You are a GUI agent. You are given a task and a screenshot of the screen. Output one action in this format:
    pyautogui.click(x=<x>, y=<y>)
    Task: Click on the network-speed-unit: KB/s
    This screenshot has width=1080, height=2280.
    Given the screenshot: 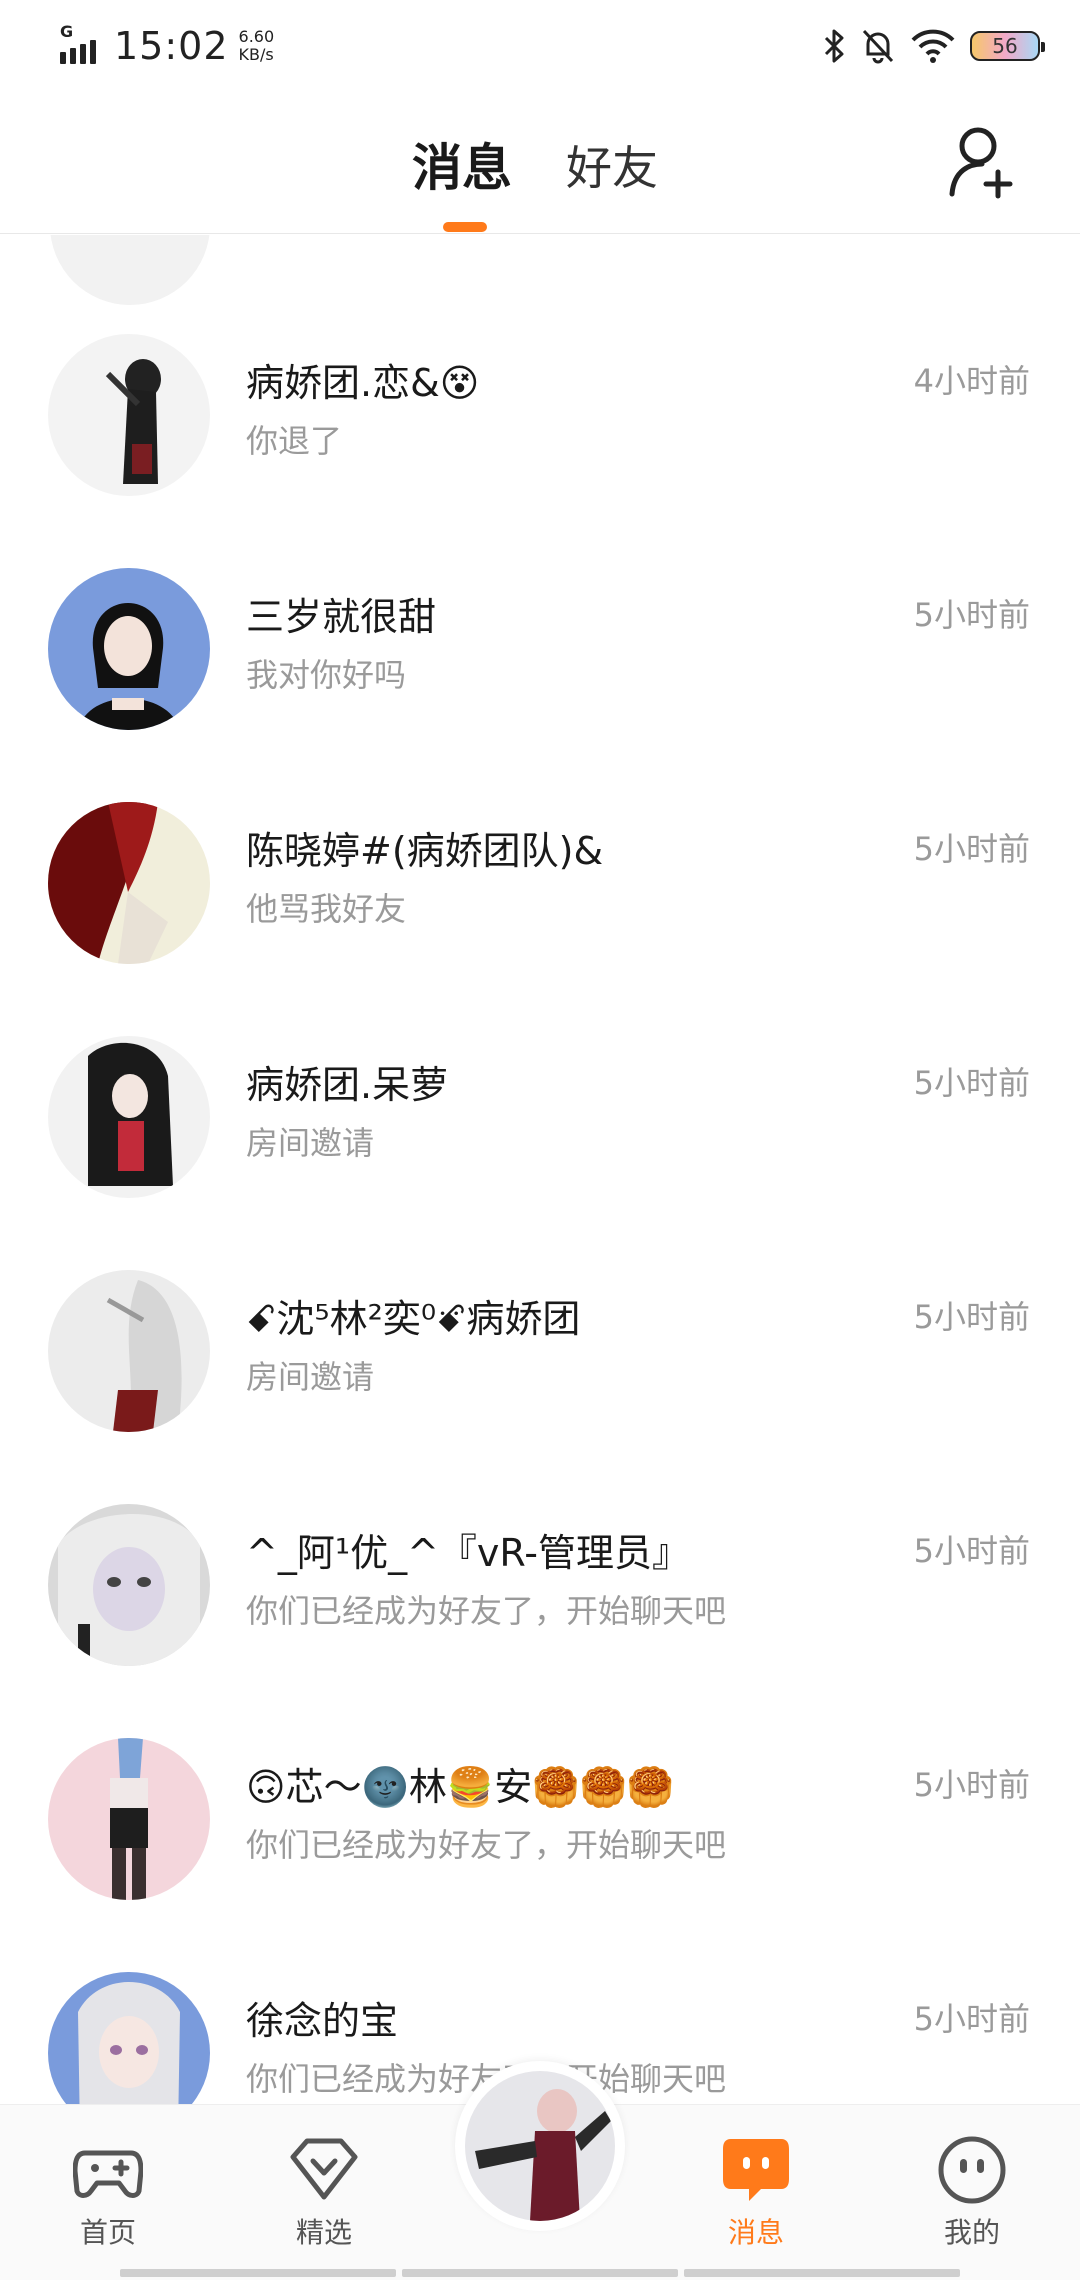 What is the action you would take?
    pyautogui.click(x=256, y=54)
    